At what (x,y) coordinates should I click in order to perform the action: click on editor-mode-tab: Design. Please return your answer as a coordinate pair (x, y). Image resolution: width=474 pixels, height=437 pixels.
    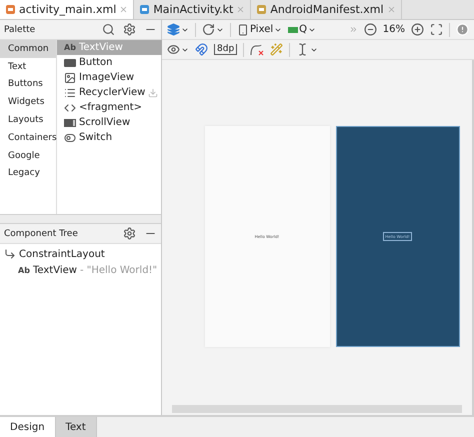
    Looking at the image, I should click on (28, 427).